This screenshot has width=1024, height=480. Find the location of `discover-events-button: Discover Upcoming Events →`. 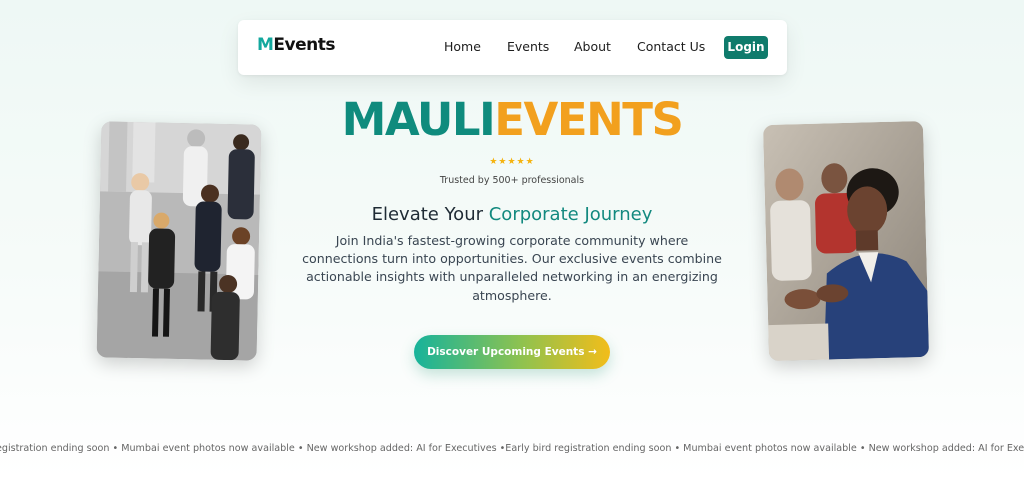

discover-events-button: Discover Upcoming Events → is located at coordinates (512, 352).